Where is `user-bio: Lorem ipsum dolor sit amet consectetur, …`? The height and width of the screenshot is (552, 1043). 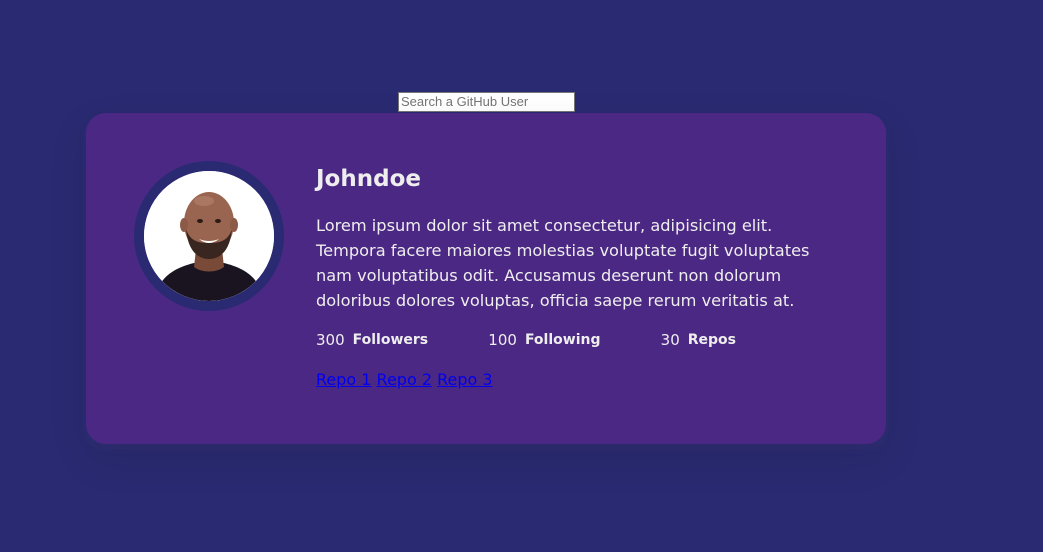
user-bio: Lorem ipsum dolor sit amet consectetur, … is located at coordinates (563, 263).